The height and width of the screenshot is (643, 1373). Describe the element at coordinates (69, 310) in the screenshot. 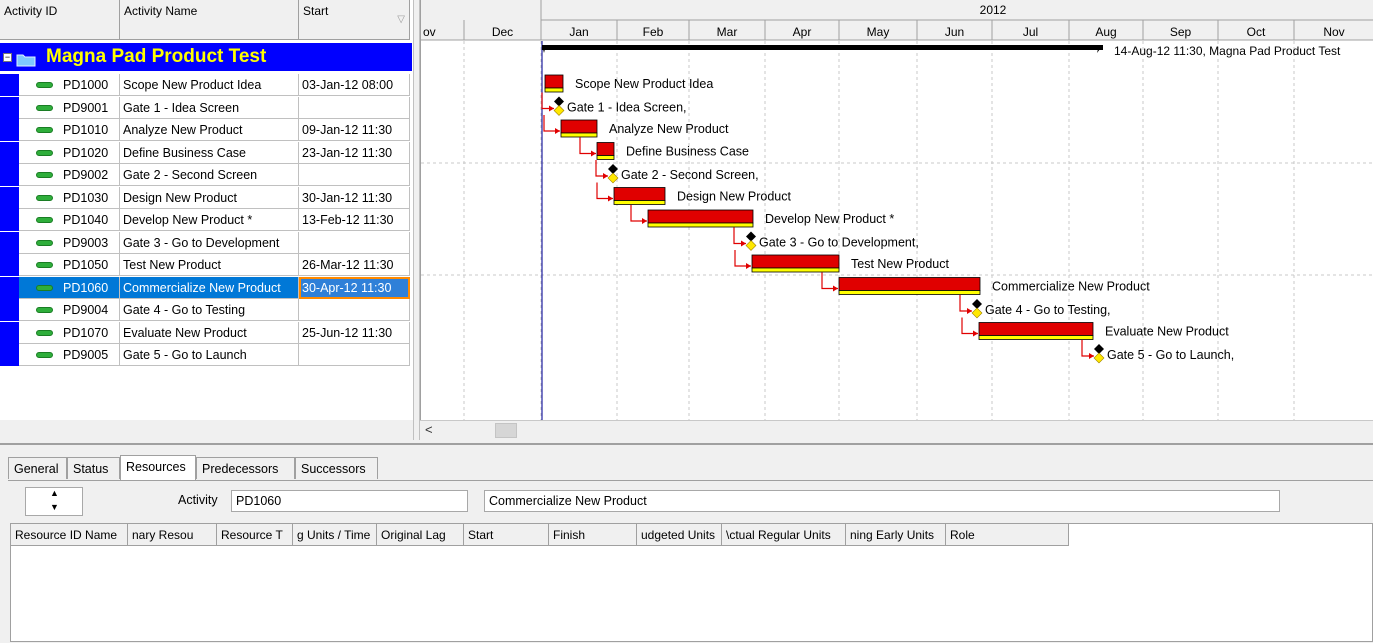

I see `activity-id-cell: PD9004` at that location.